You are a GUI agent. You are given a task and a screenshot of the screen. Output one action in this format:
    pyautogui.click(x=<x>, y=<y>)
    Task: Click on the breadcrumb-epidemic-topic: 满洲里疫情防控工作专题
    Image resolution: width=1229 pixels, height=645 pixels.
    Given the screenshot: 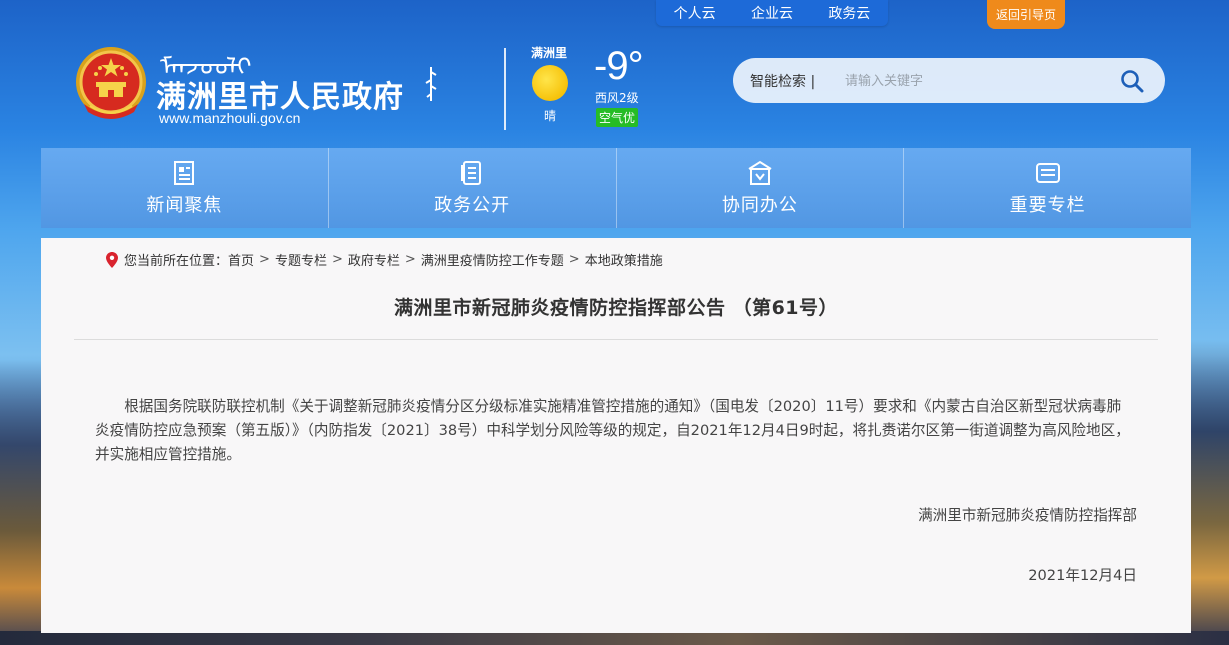 What is the action you would take?
    pyautogui.click(x=492, y=259)
    